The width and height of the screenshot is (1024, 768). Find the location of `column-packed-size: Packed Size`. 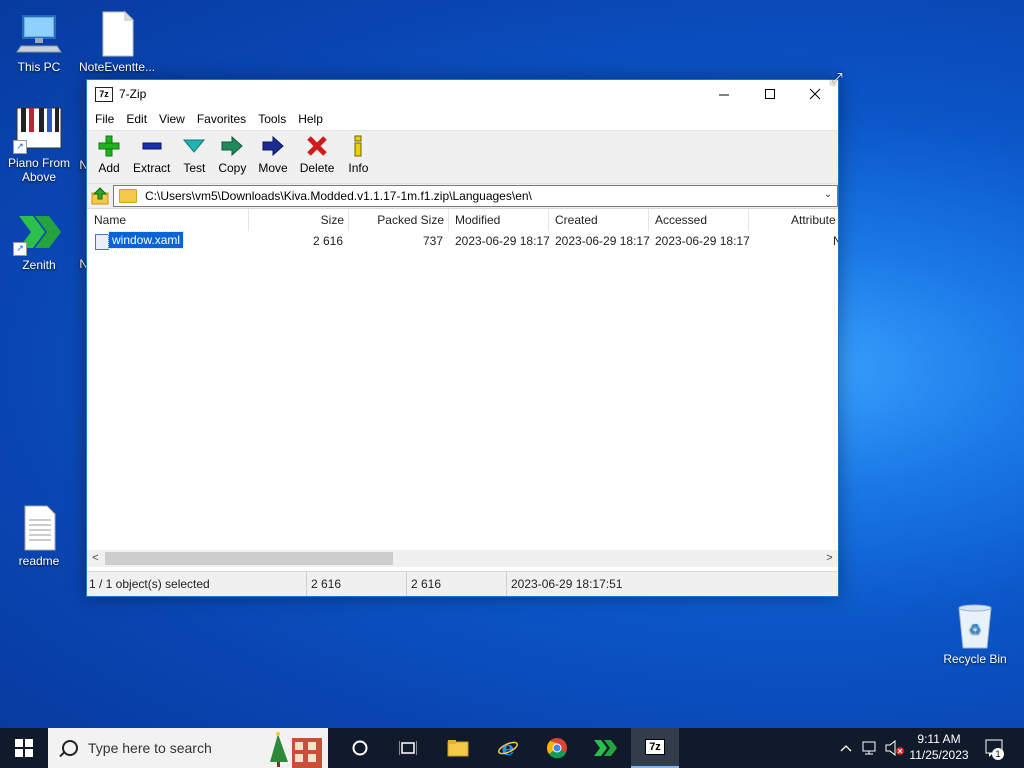

column-packed-size: Packed Size is located at coordinates (396, 220).